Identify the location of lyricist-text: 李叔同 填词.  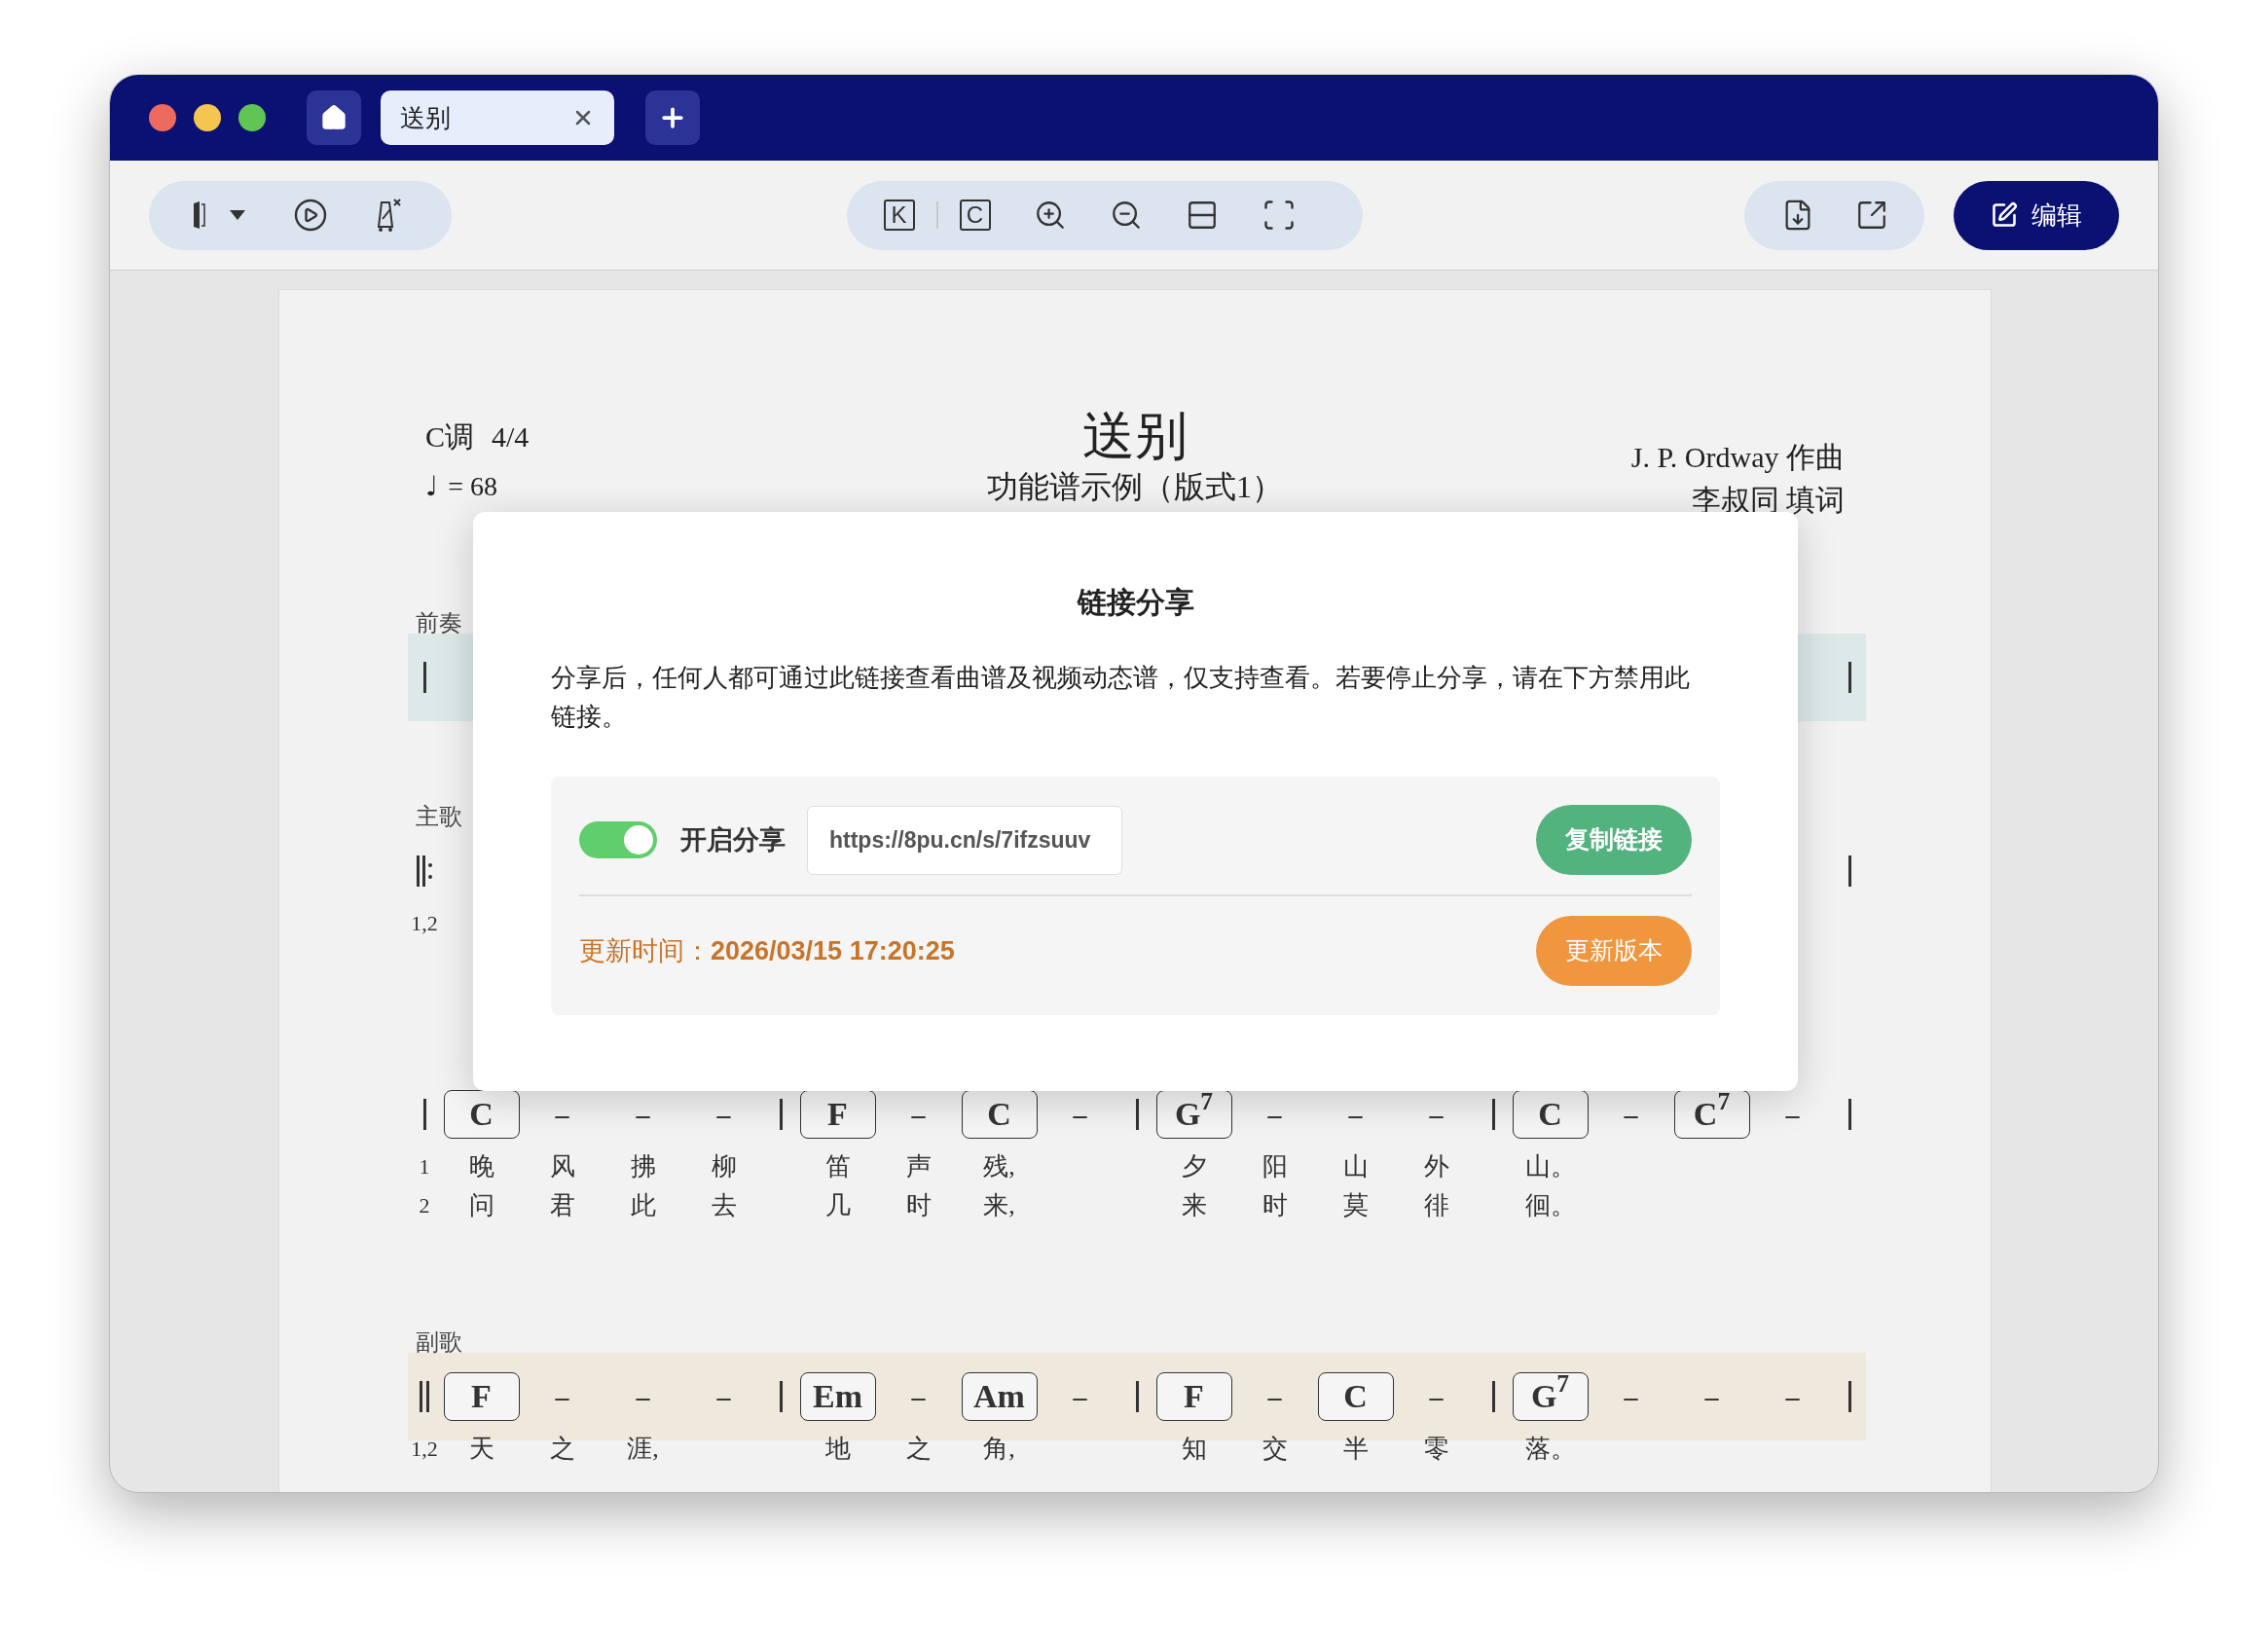
(1768, 500).